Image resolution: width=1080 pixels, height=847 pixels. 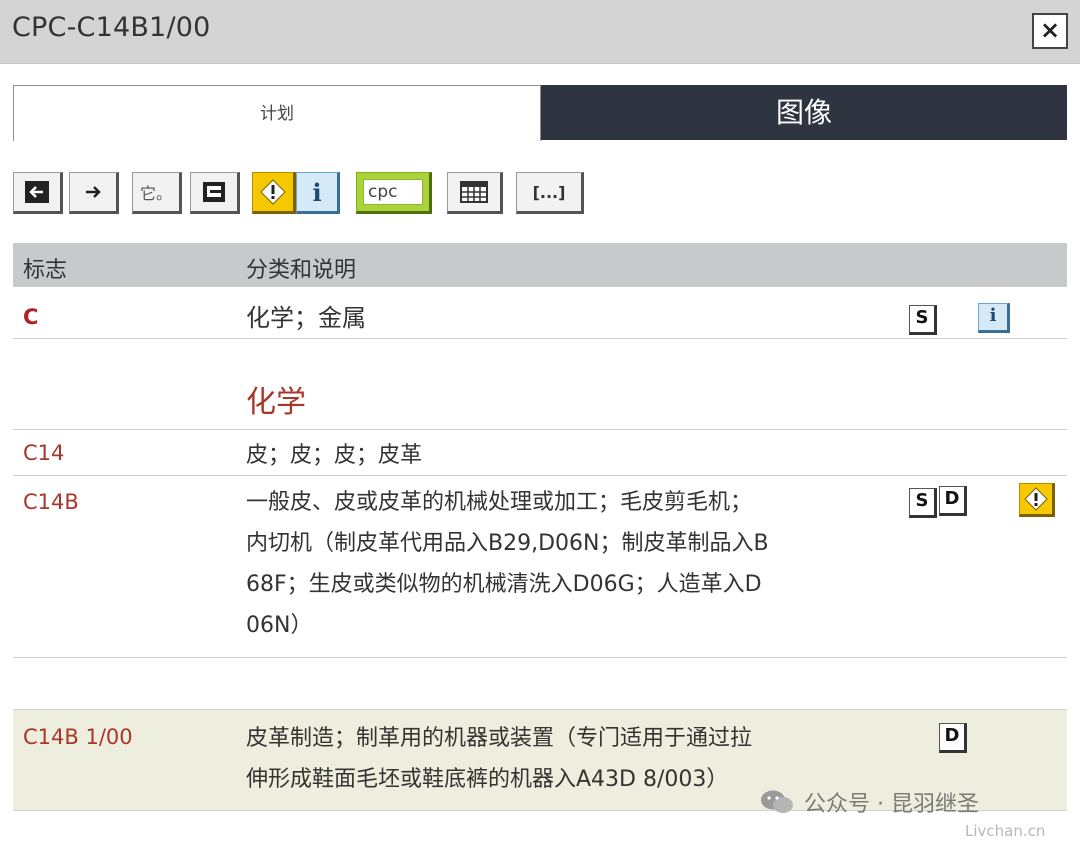 What do you see at coordinates (276, 402) in the screenshot?
I see `section-title: 化学` at bounding box center [276, 402].